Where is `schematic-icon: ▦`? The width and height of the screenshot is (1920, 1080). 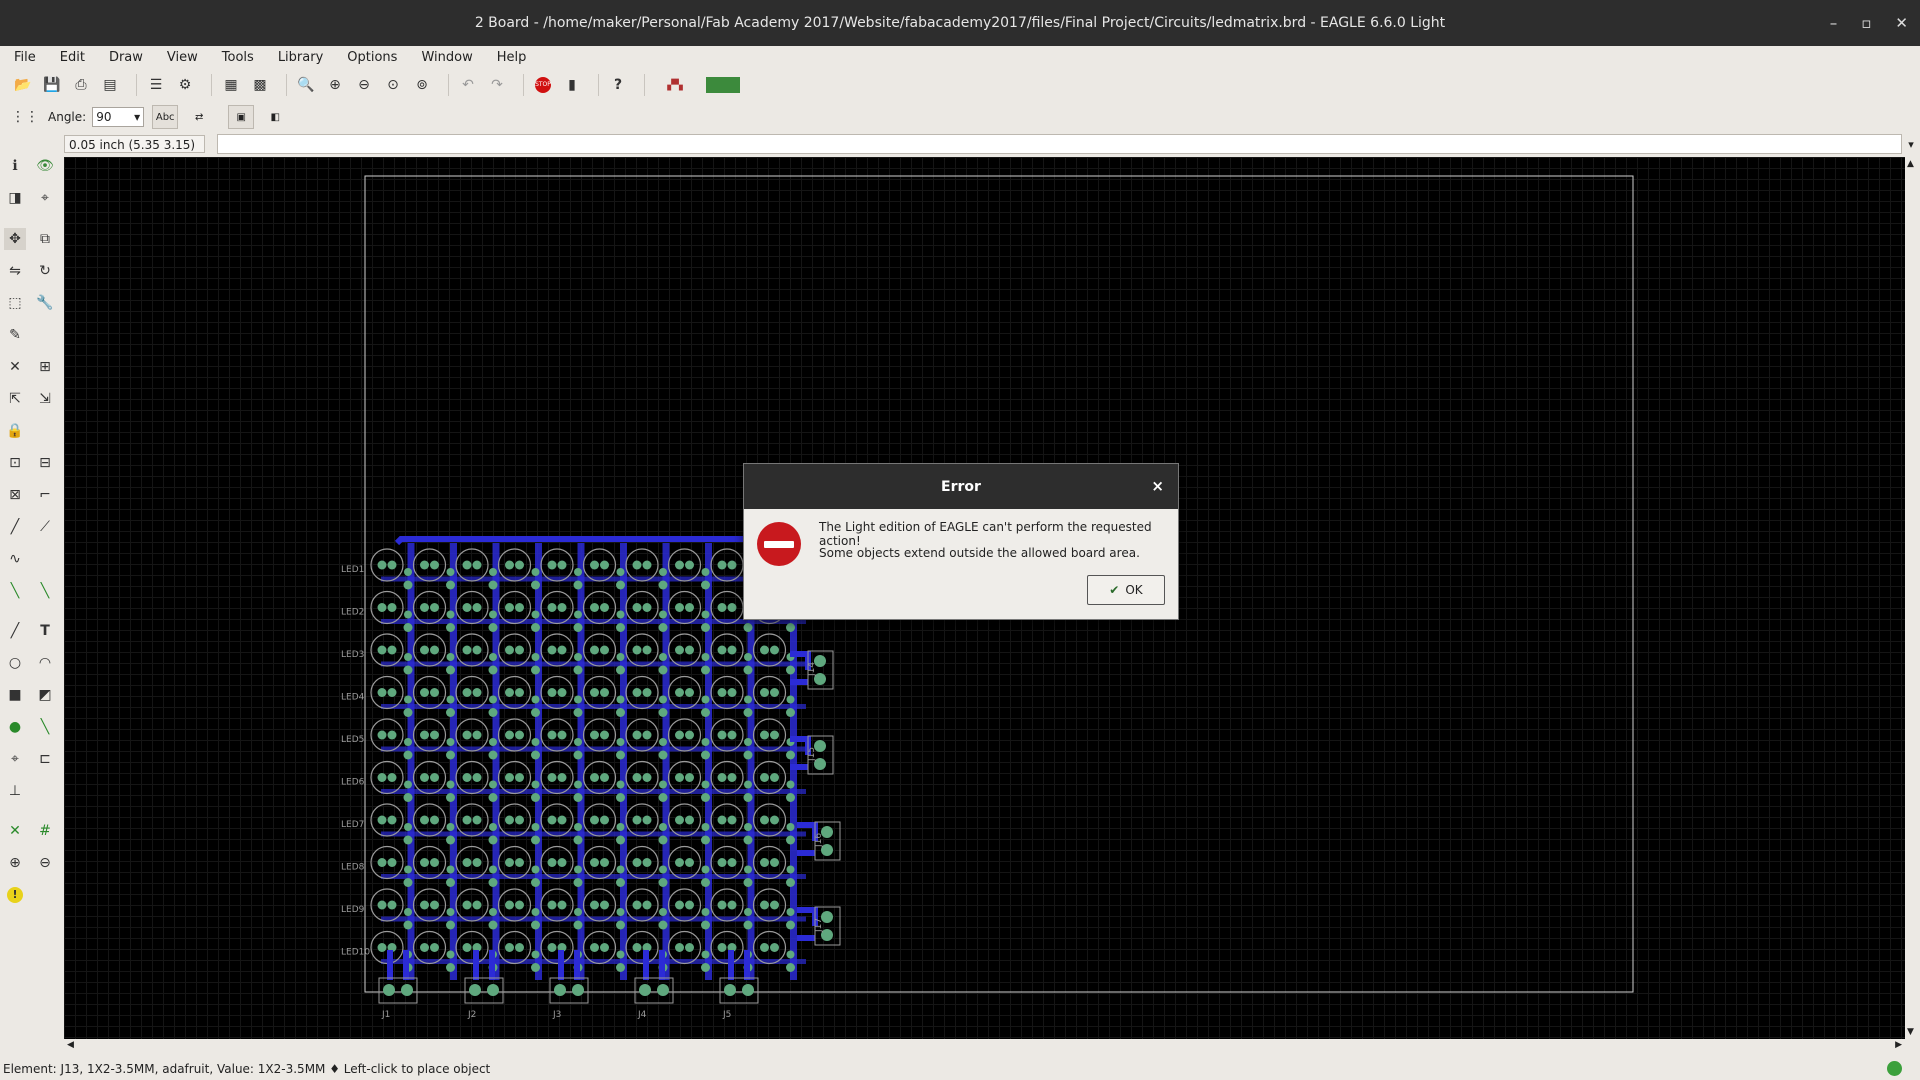
schematic-icon: ▦ is located at coordinates (231, 85).